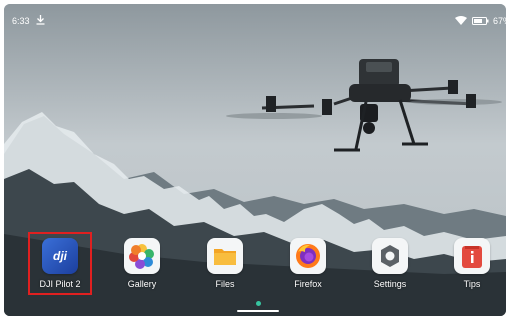  I want to click on app-firefox: Firefox, so click(308, 263).